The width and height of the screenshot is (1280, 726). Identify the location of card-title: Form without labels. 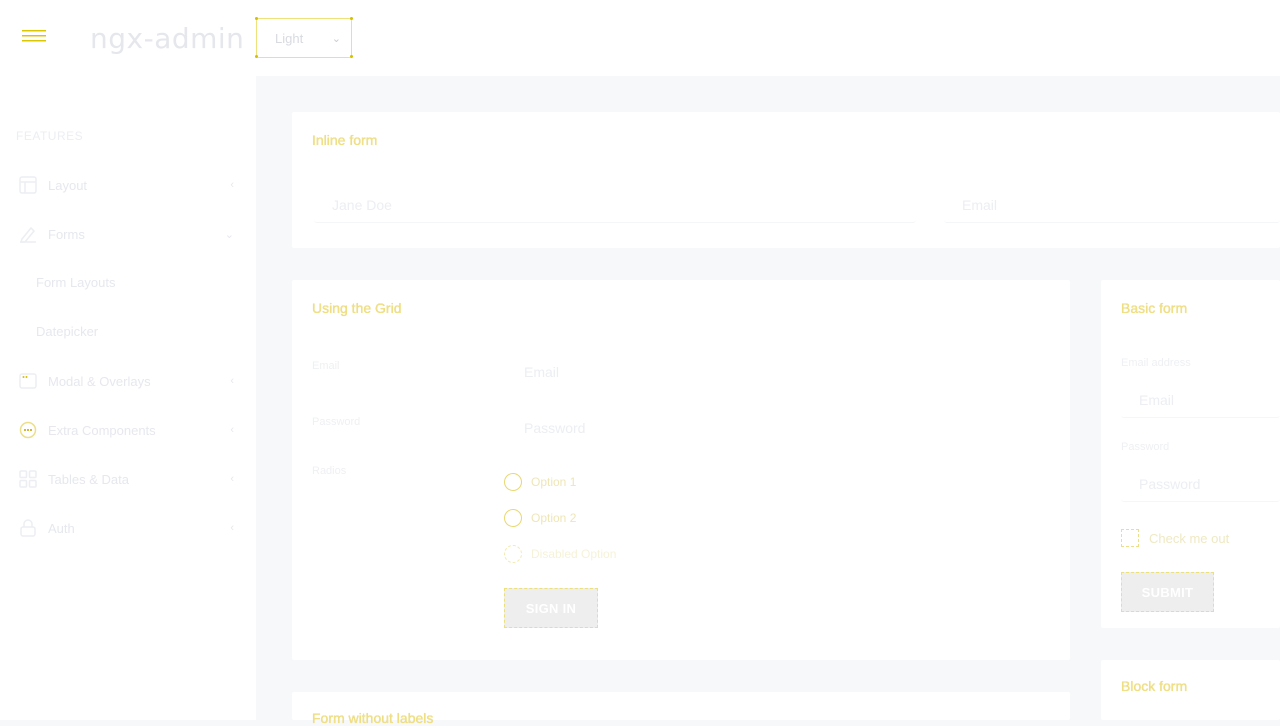
(373, 718).